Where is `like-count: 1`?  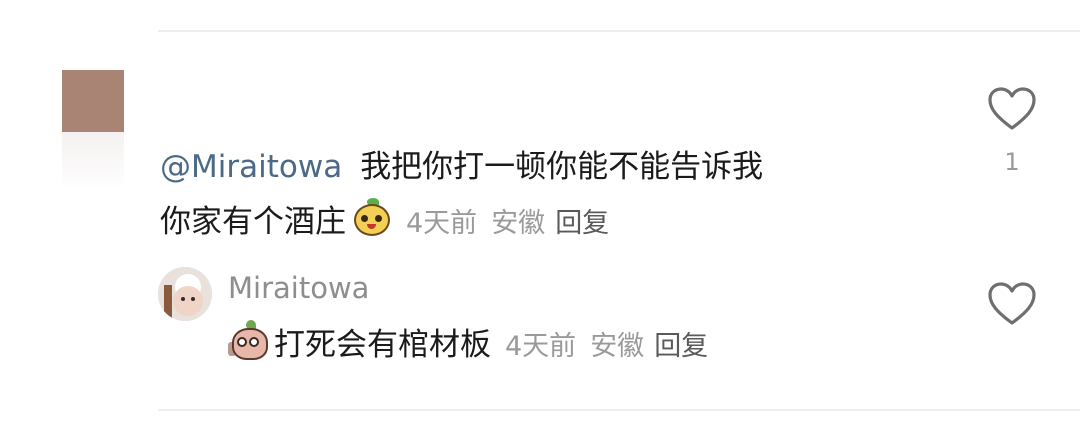 like-count: 1 is located at coordinates (1012, 162).